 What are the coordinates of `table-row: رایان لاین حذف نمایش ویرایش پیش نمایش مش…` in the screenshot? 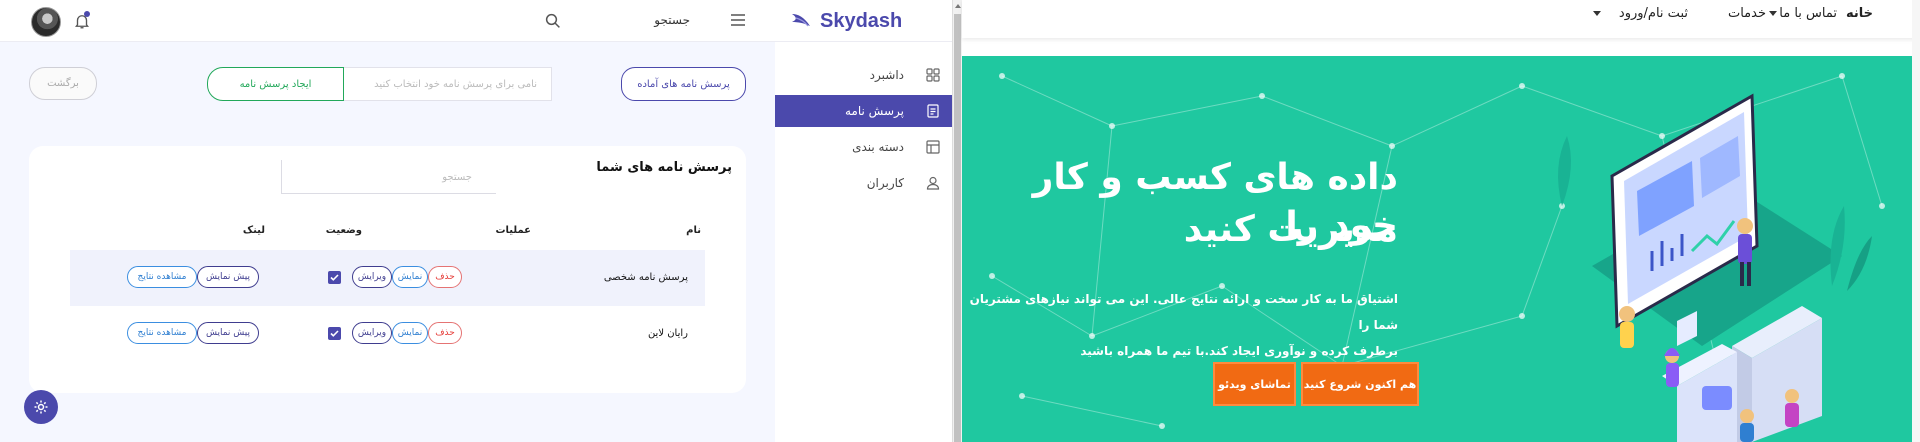 It's located at (387, 334).